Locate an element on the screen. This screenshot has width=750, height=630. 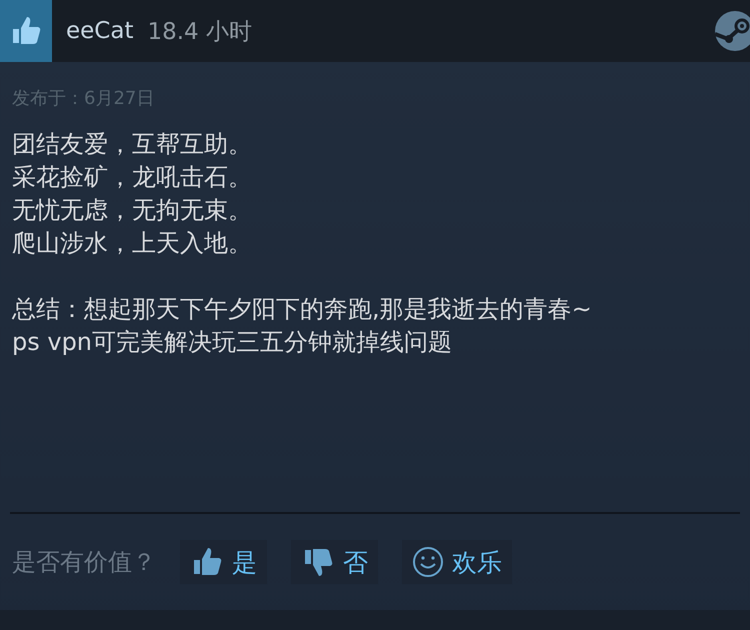
playtime: 18.4 小时 is located at coordinates (199, 32).